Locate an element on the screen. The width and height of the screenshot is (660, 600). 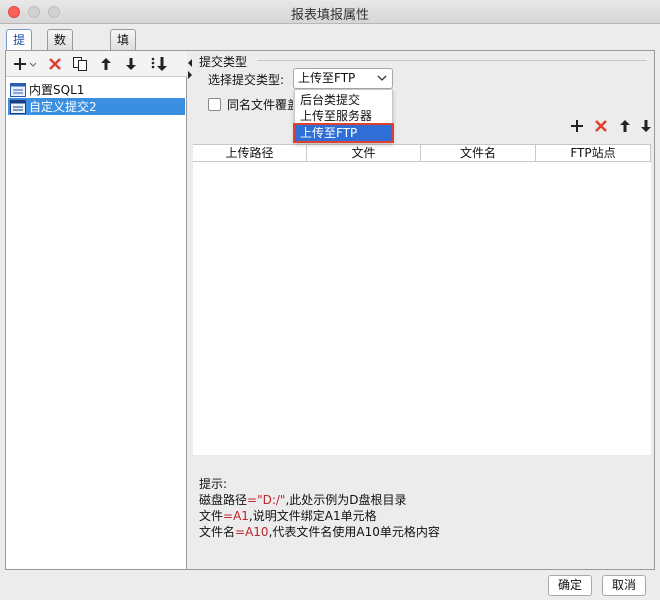
option-upload-server: 上传至服务器 is located at coordinates (343, 116).